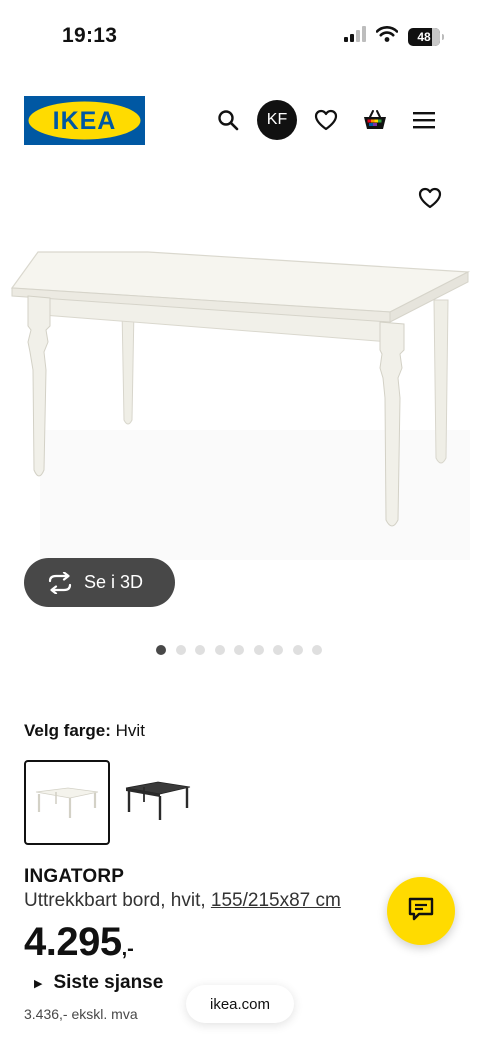 Image resolution: width=480 pixels, height=1041 pixels. Describe the element at coordinates (108, 982) in the screenshot. I see `last-chance-label: Siste sjanse` at that location.